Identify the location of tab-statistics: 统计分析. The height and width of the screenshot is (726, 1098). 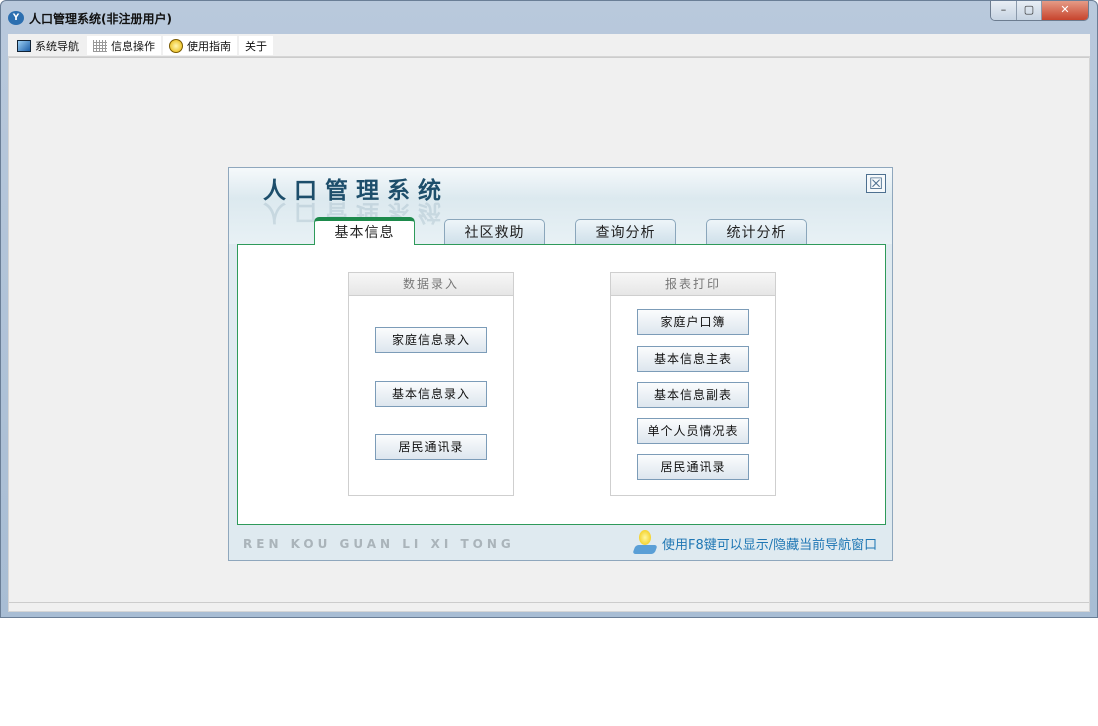
(756, 231).